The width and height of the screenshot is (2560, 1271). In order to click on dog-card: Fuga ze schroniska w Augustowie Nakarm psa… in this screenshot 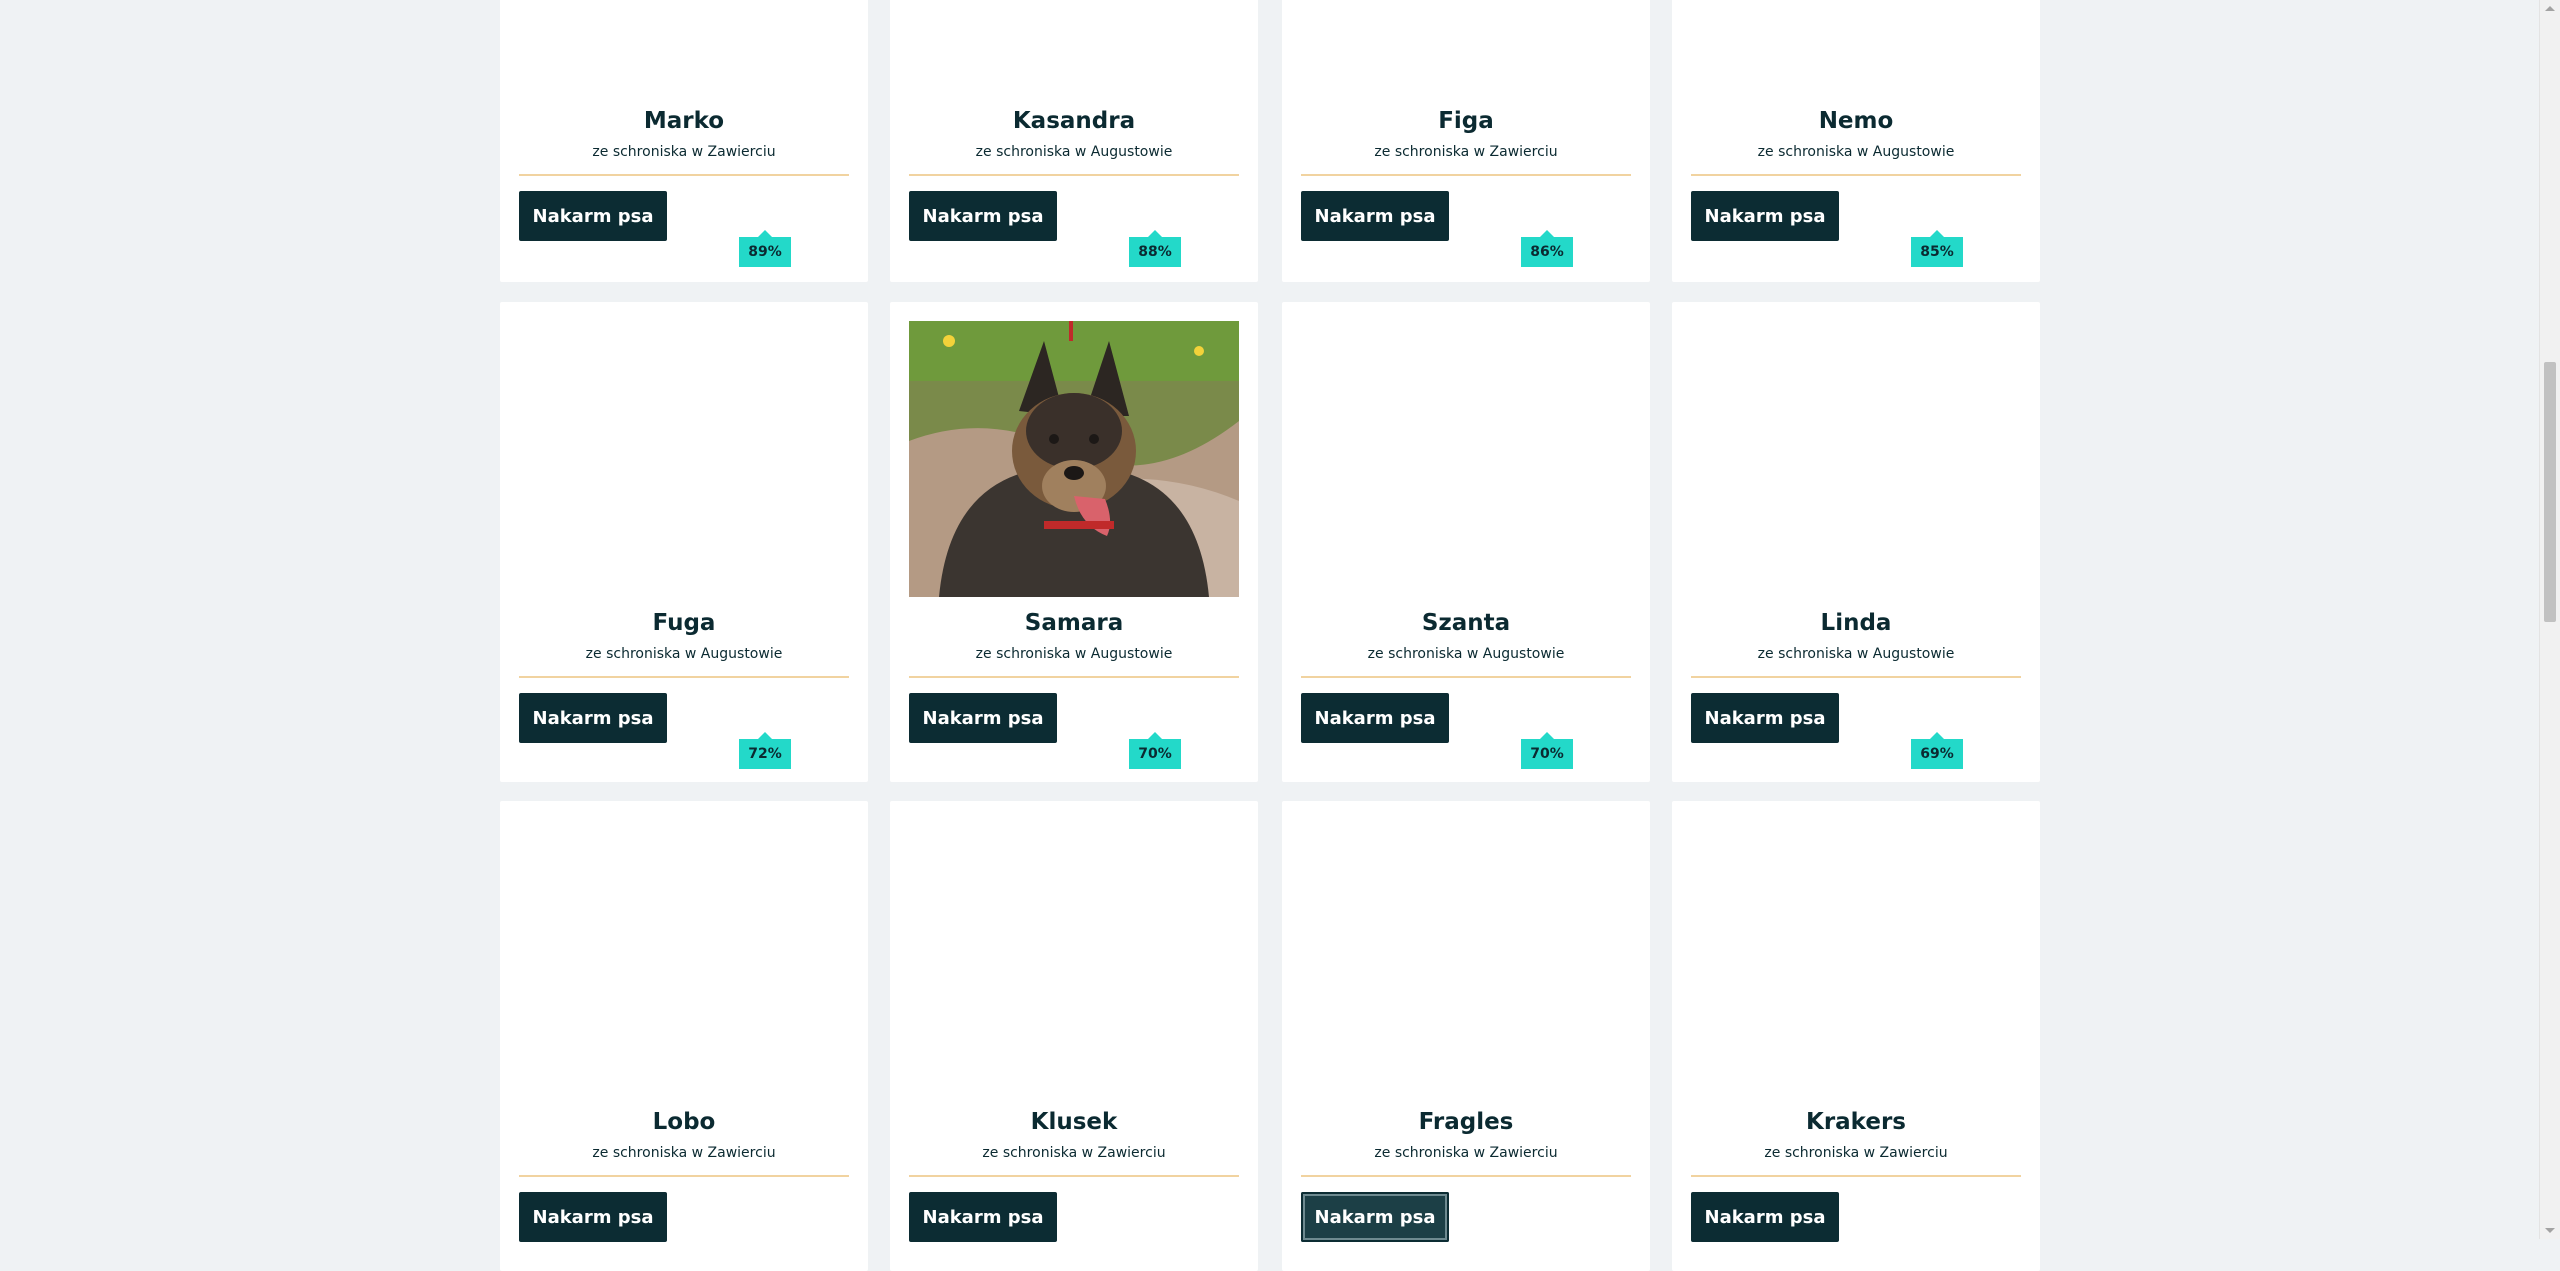, I will do `click(684, 542)`.